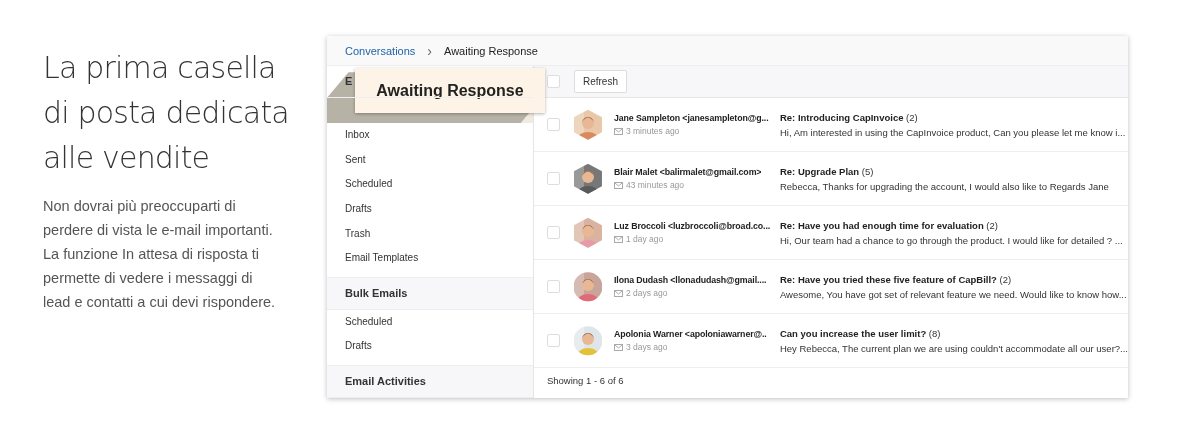  Describe the element at coordinates (934, 333) in the screenshot. I see `thread-count: (8)` at that location.